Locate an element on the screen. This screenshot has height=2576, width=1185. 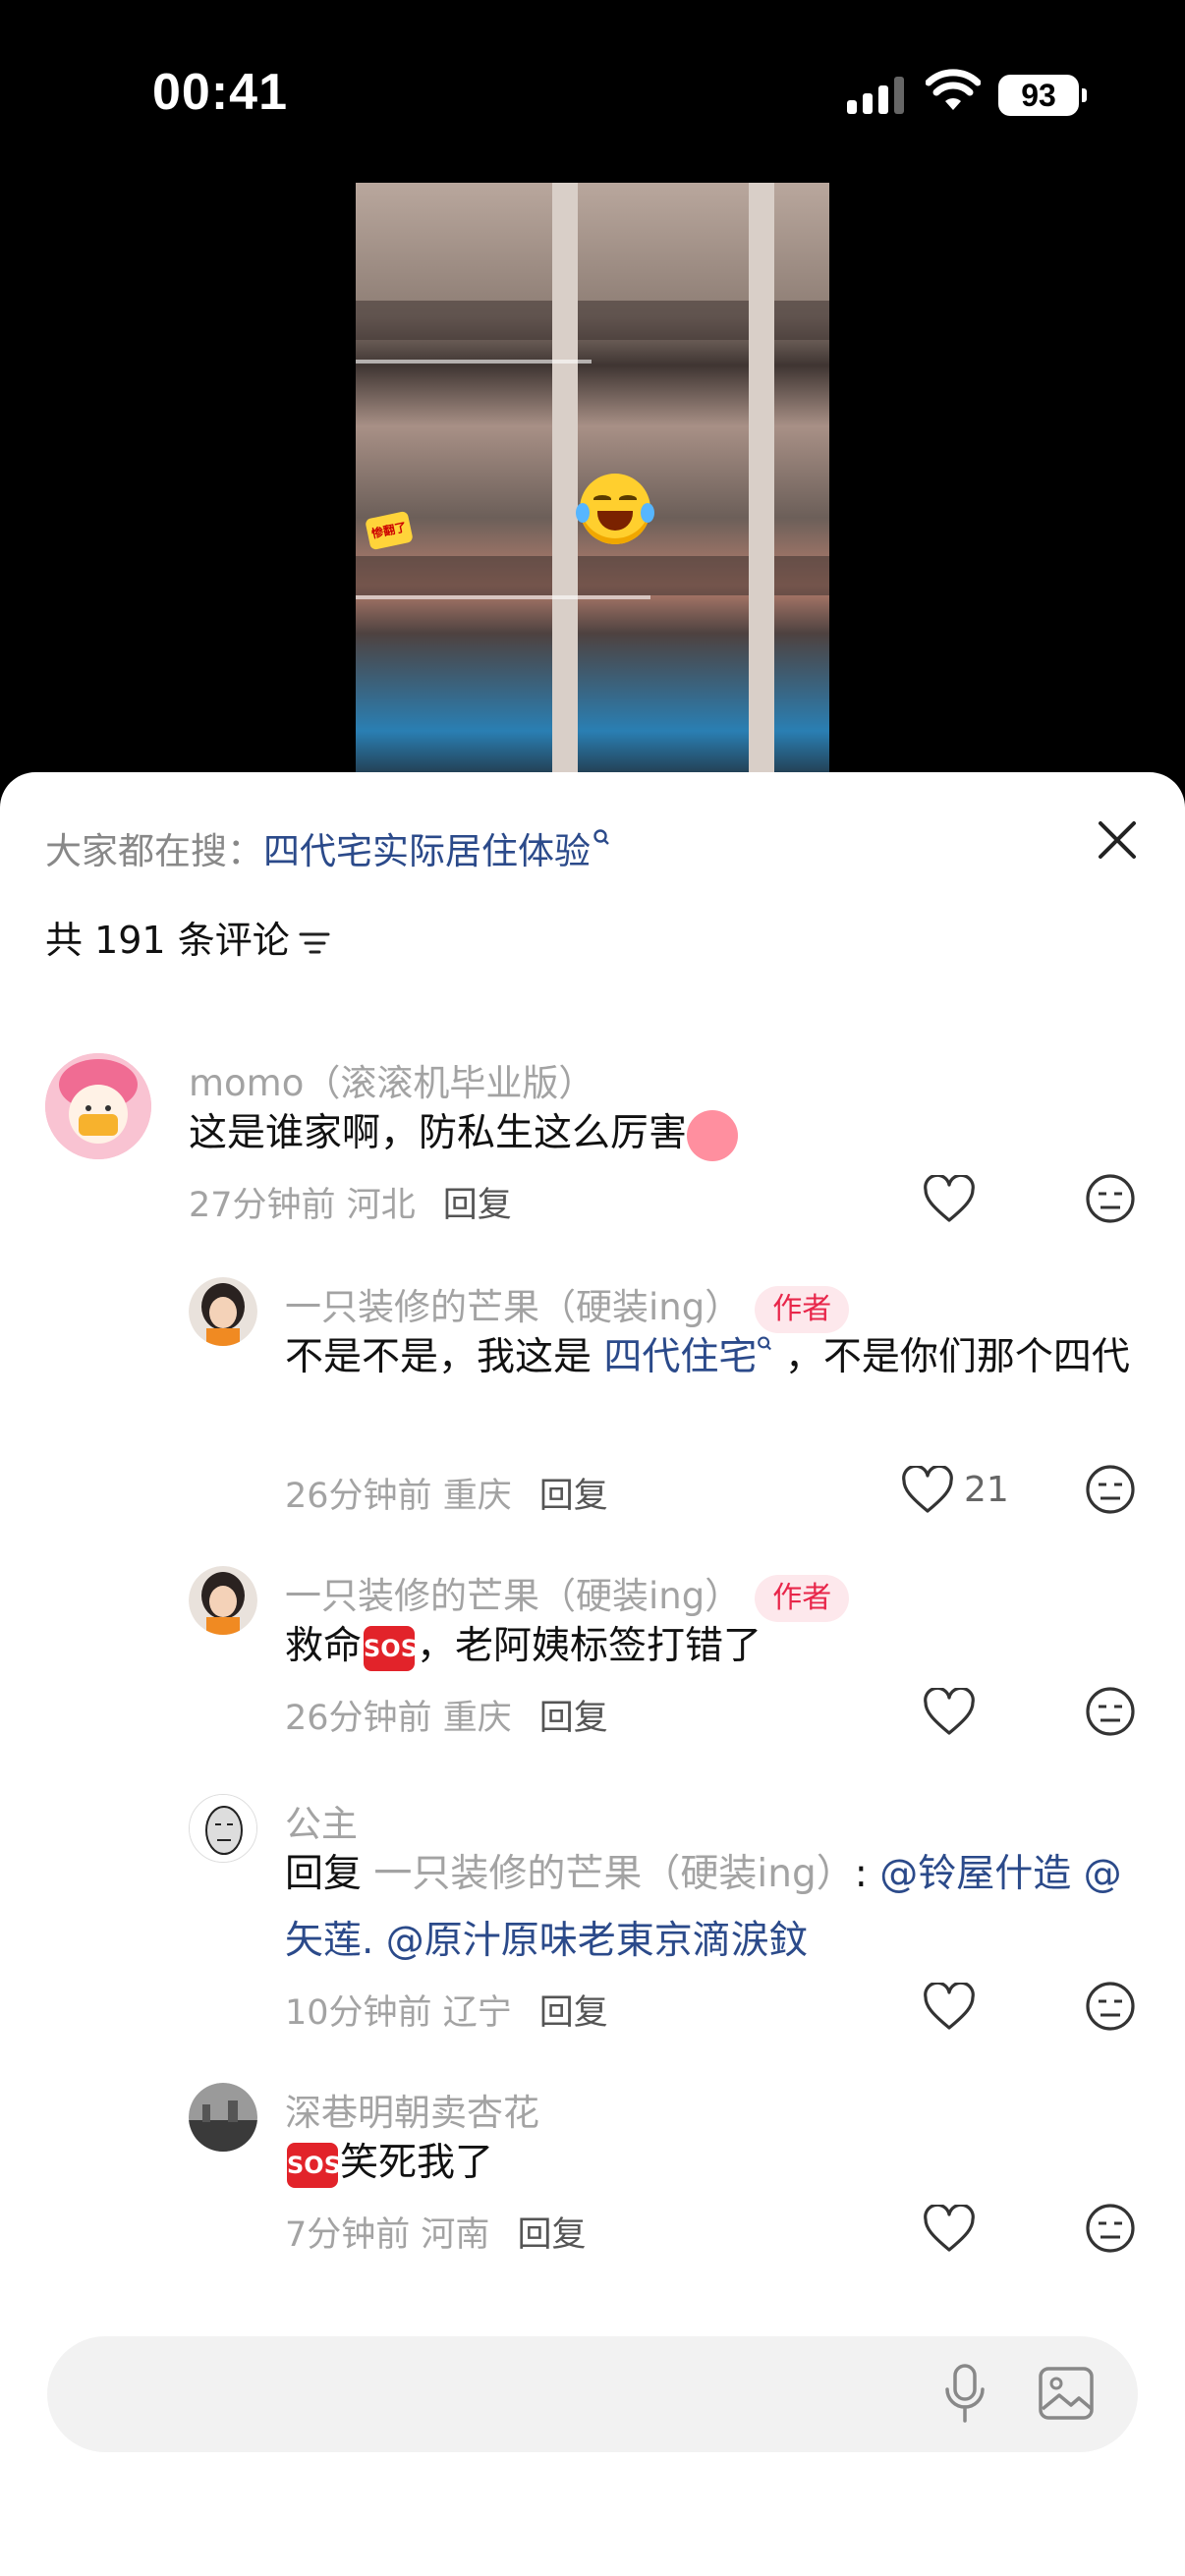
comment-text: 不是不是，我这是 四代住宅 ，不是你们那个四代 is located at coordinates (708, 1357).